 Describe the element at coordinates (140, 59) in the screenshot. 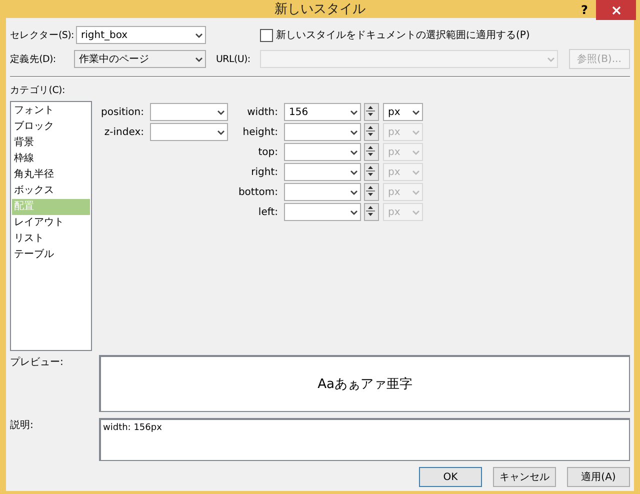

I see `defined-in-combo: 作業中のページ` at that location.